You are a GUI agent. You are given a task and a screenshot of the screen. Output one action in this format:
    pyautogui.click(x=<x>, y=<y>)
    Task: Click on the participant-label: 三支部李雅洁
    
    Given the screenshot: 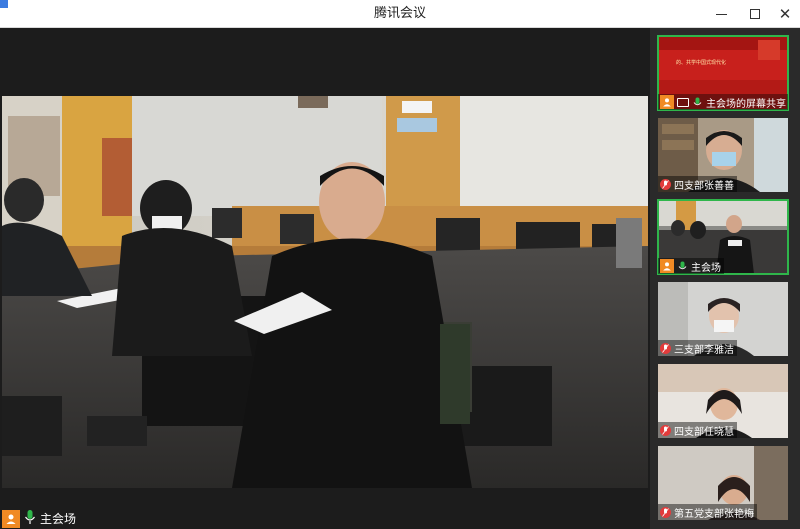 What is the action you would take?
    pyautogui.click(x=697, y=348)
    